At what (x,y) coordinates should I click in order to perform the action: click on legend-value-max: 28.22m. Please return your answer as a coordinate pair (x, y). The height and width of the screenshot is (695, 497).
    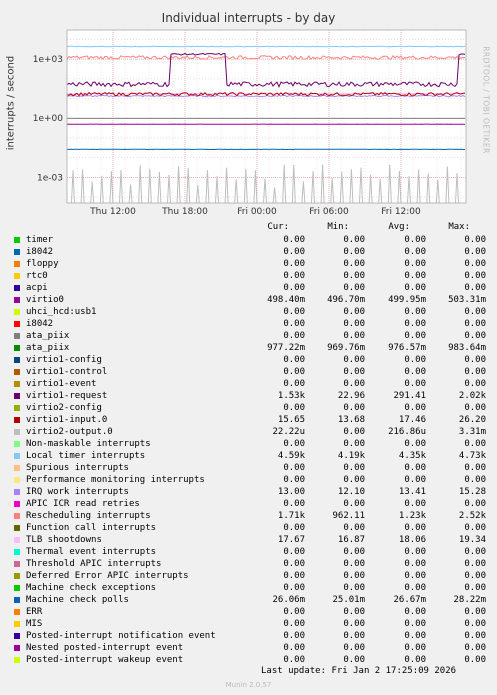
    Looking at the image, I should click on (469, 600).